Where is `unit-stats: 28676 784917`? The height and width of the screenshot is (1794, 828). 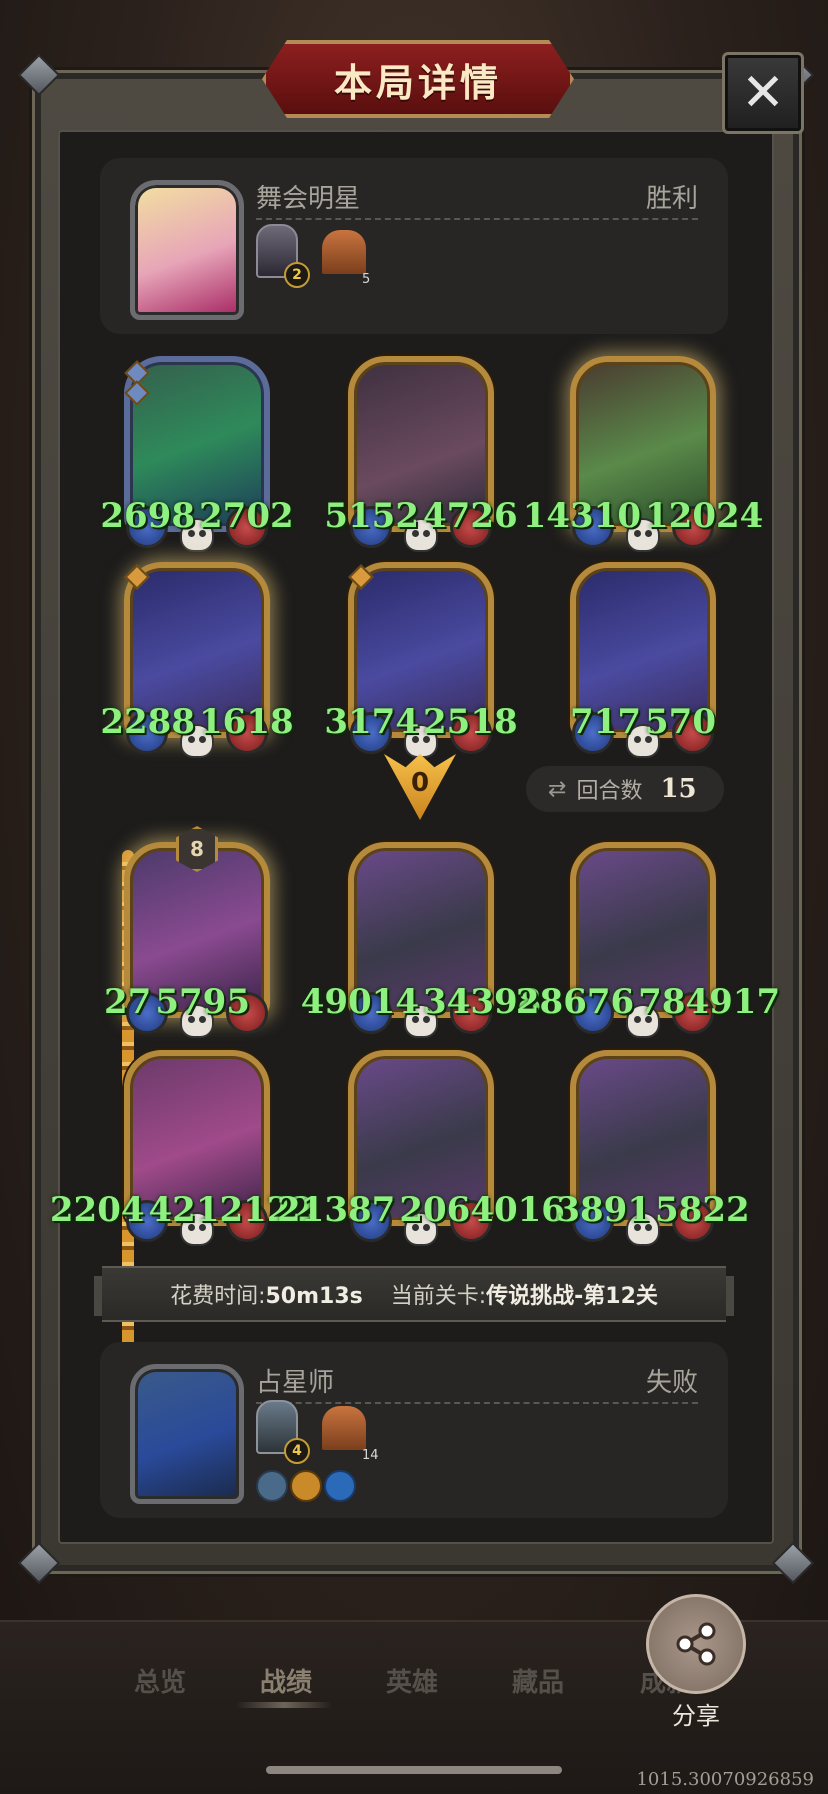 unit-stats: 28676 784917 is located at coordinates (648, 1002).